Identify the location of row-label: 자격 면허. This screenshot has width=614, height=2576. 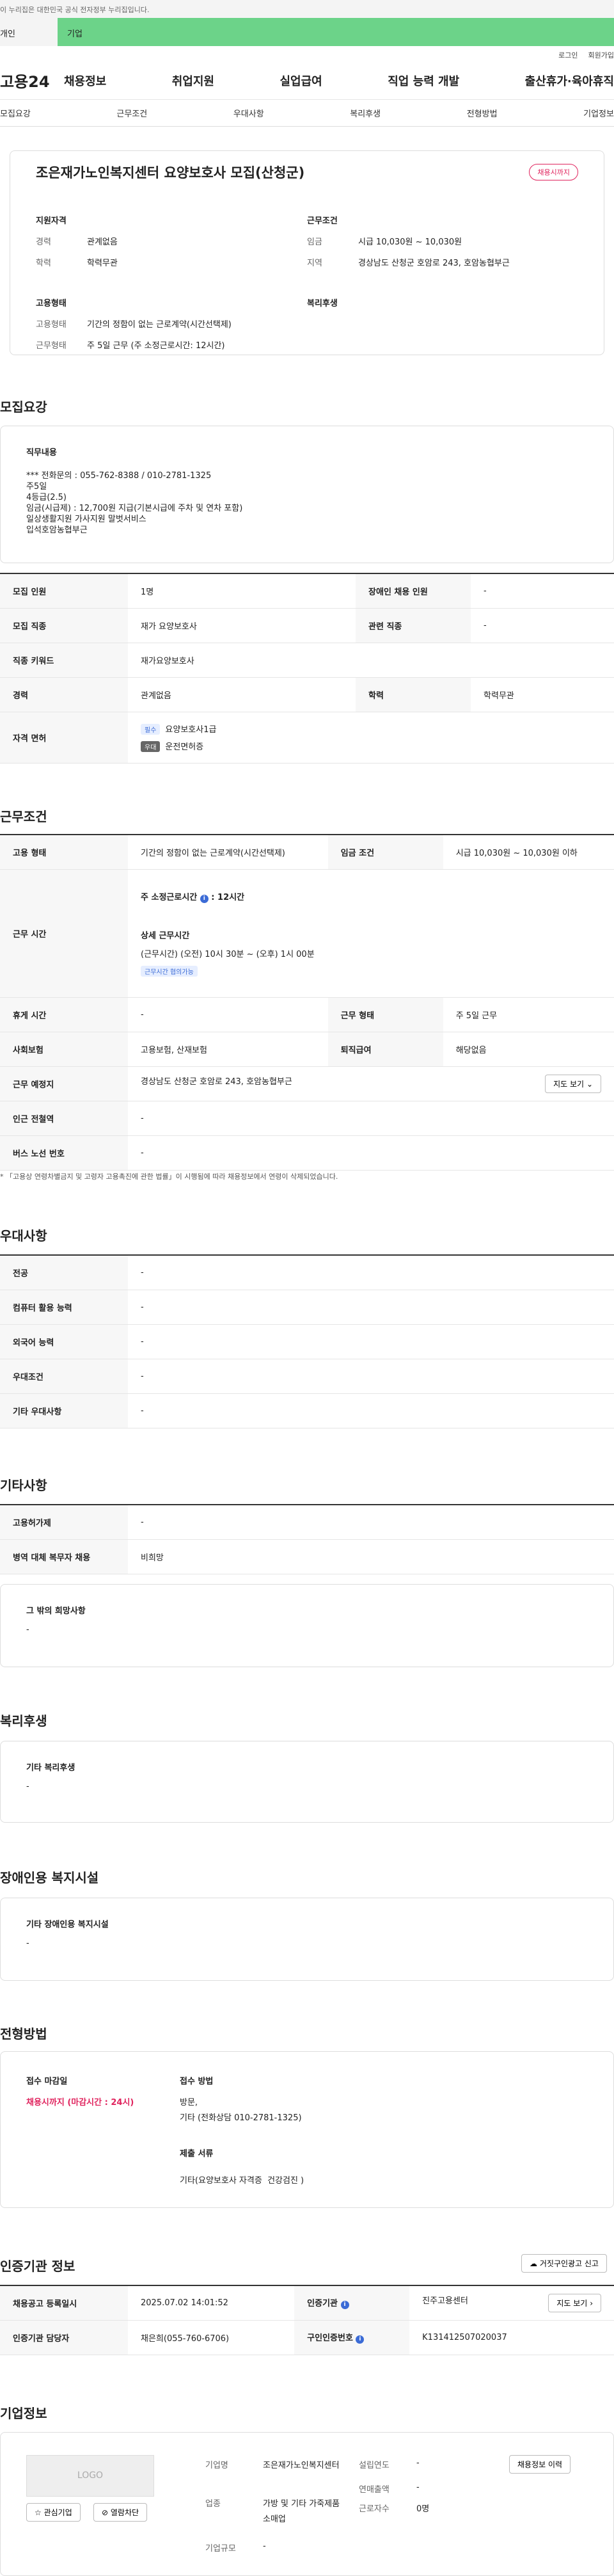
(64, 738).